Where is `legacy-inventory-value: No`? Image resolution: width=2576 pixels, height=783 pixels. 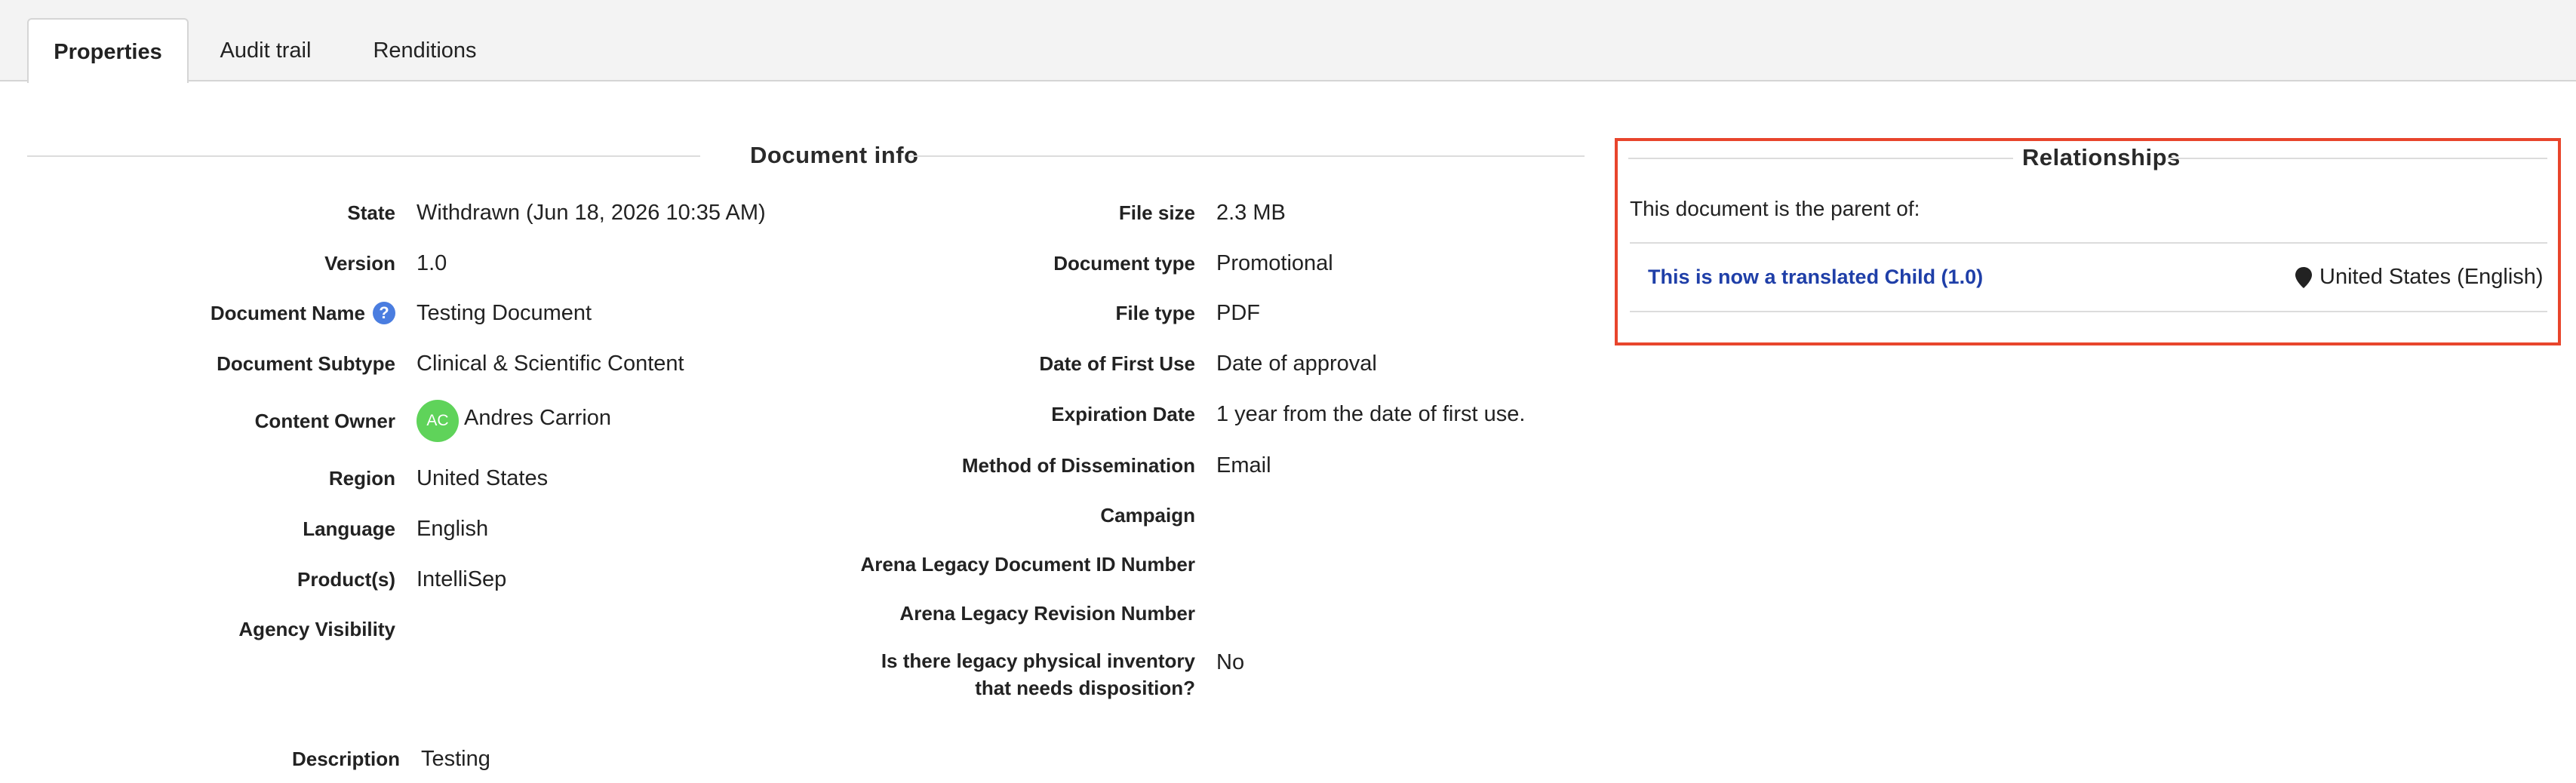 legacy-inventory-value: No is located at coordinates (1230, 662).